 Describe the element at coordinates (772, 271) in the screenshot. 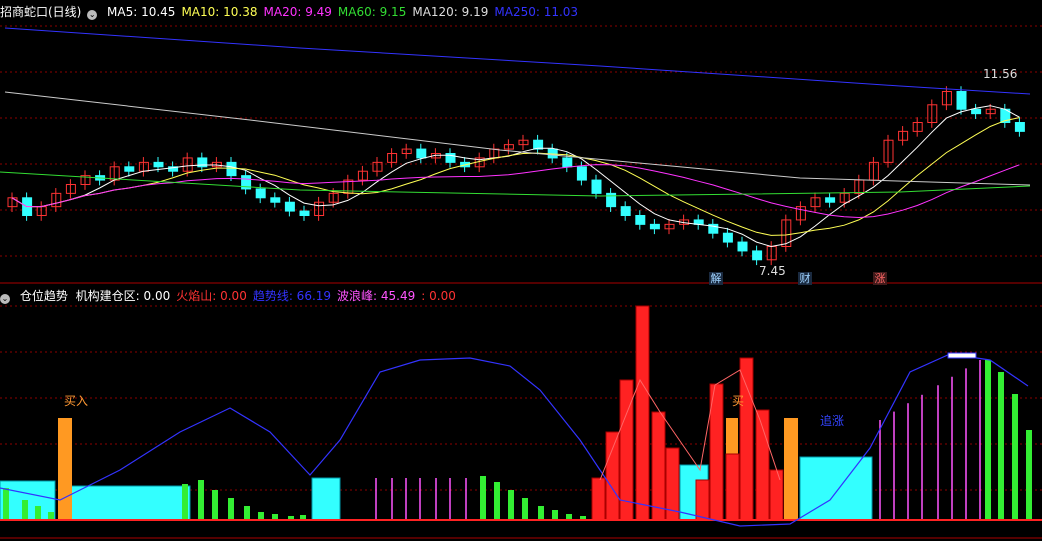

I see `low-price-label: 7.45` at that location.